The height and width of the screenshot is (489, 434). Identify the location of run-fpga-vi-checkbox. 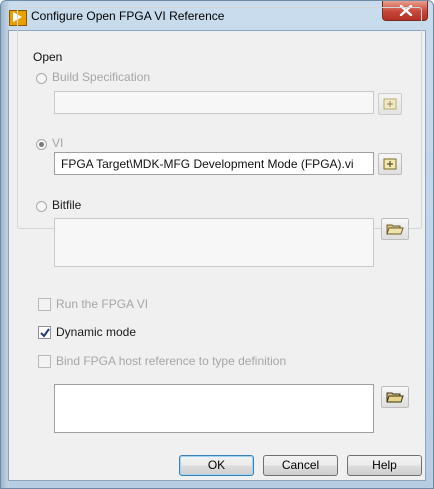
(44, 304).